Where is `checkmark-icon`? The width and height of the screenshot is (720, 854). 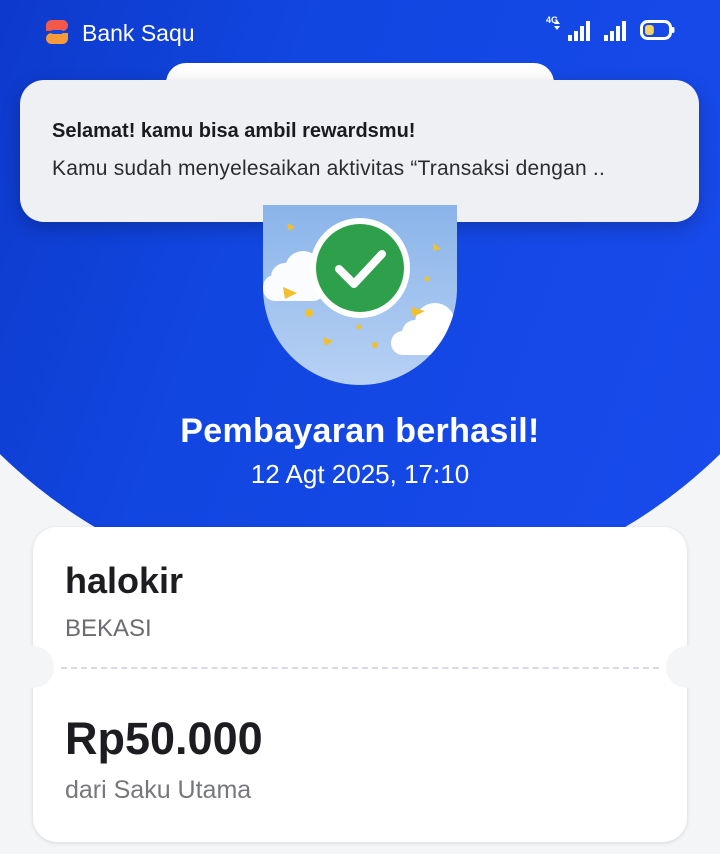 checkmark-icon is located at coordinates (360, 268).